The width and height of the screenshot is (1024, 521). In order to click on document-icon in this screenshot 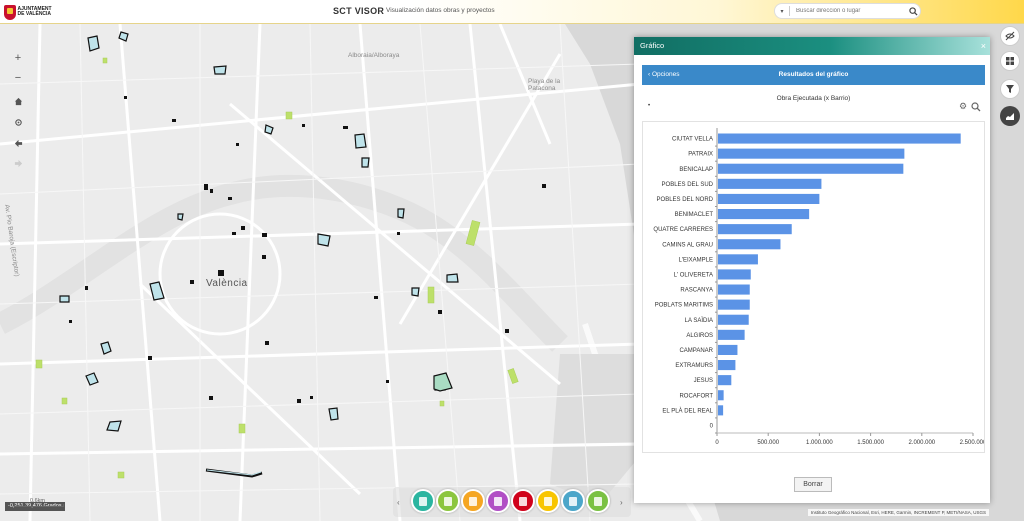, I will do `click(548, 501)`.